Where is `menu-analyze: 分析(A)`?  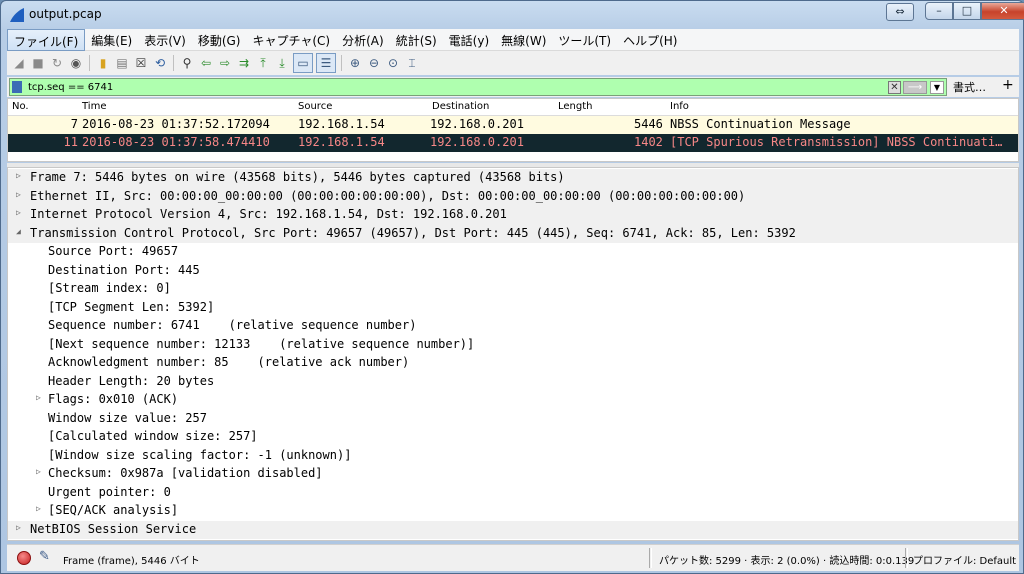
menu-analyze: 分析(A) is located at coordinates (363, 40).